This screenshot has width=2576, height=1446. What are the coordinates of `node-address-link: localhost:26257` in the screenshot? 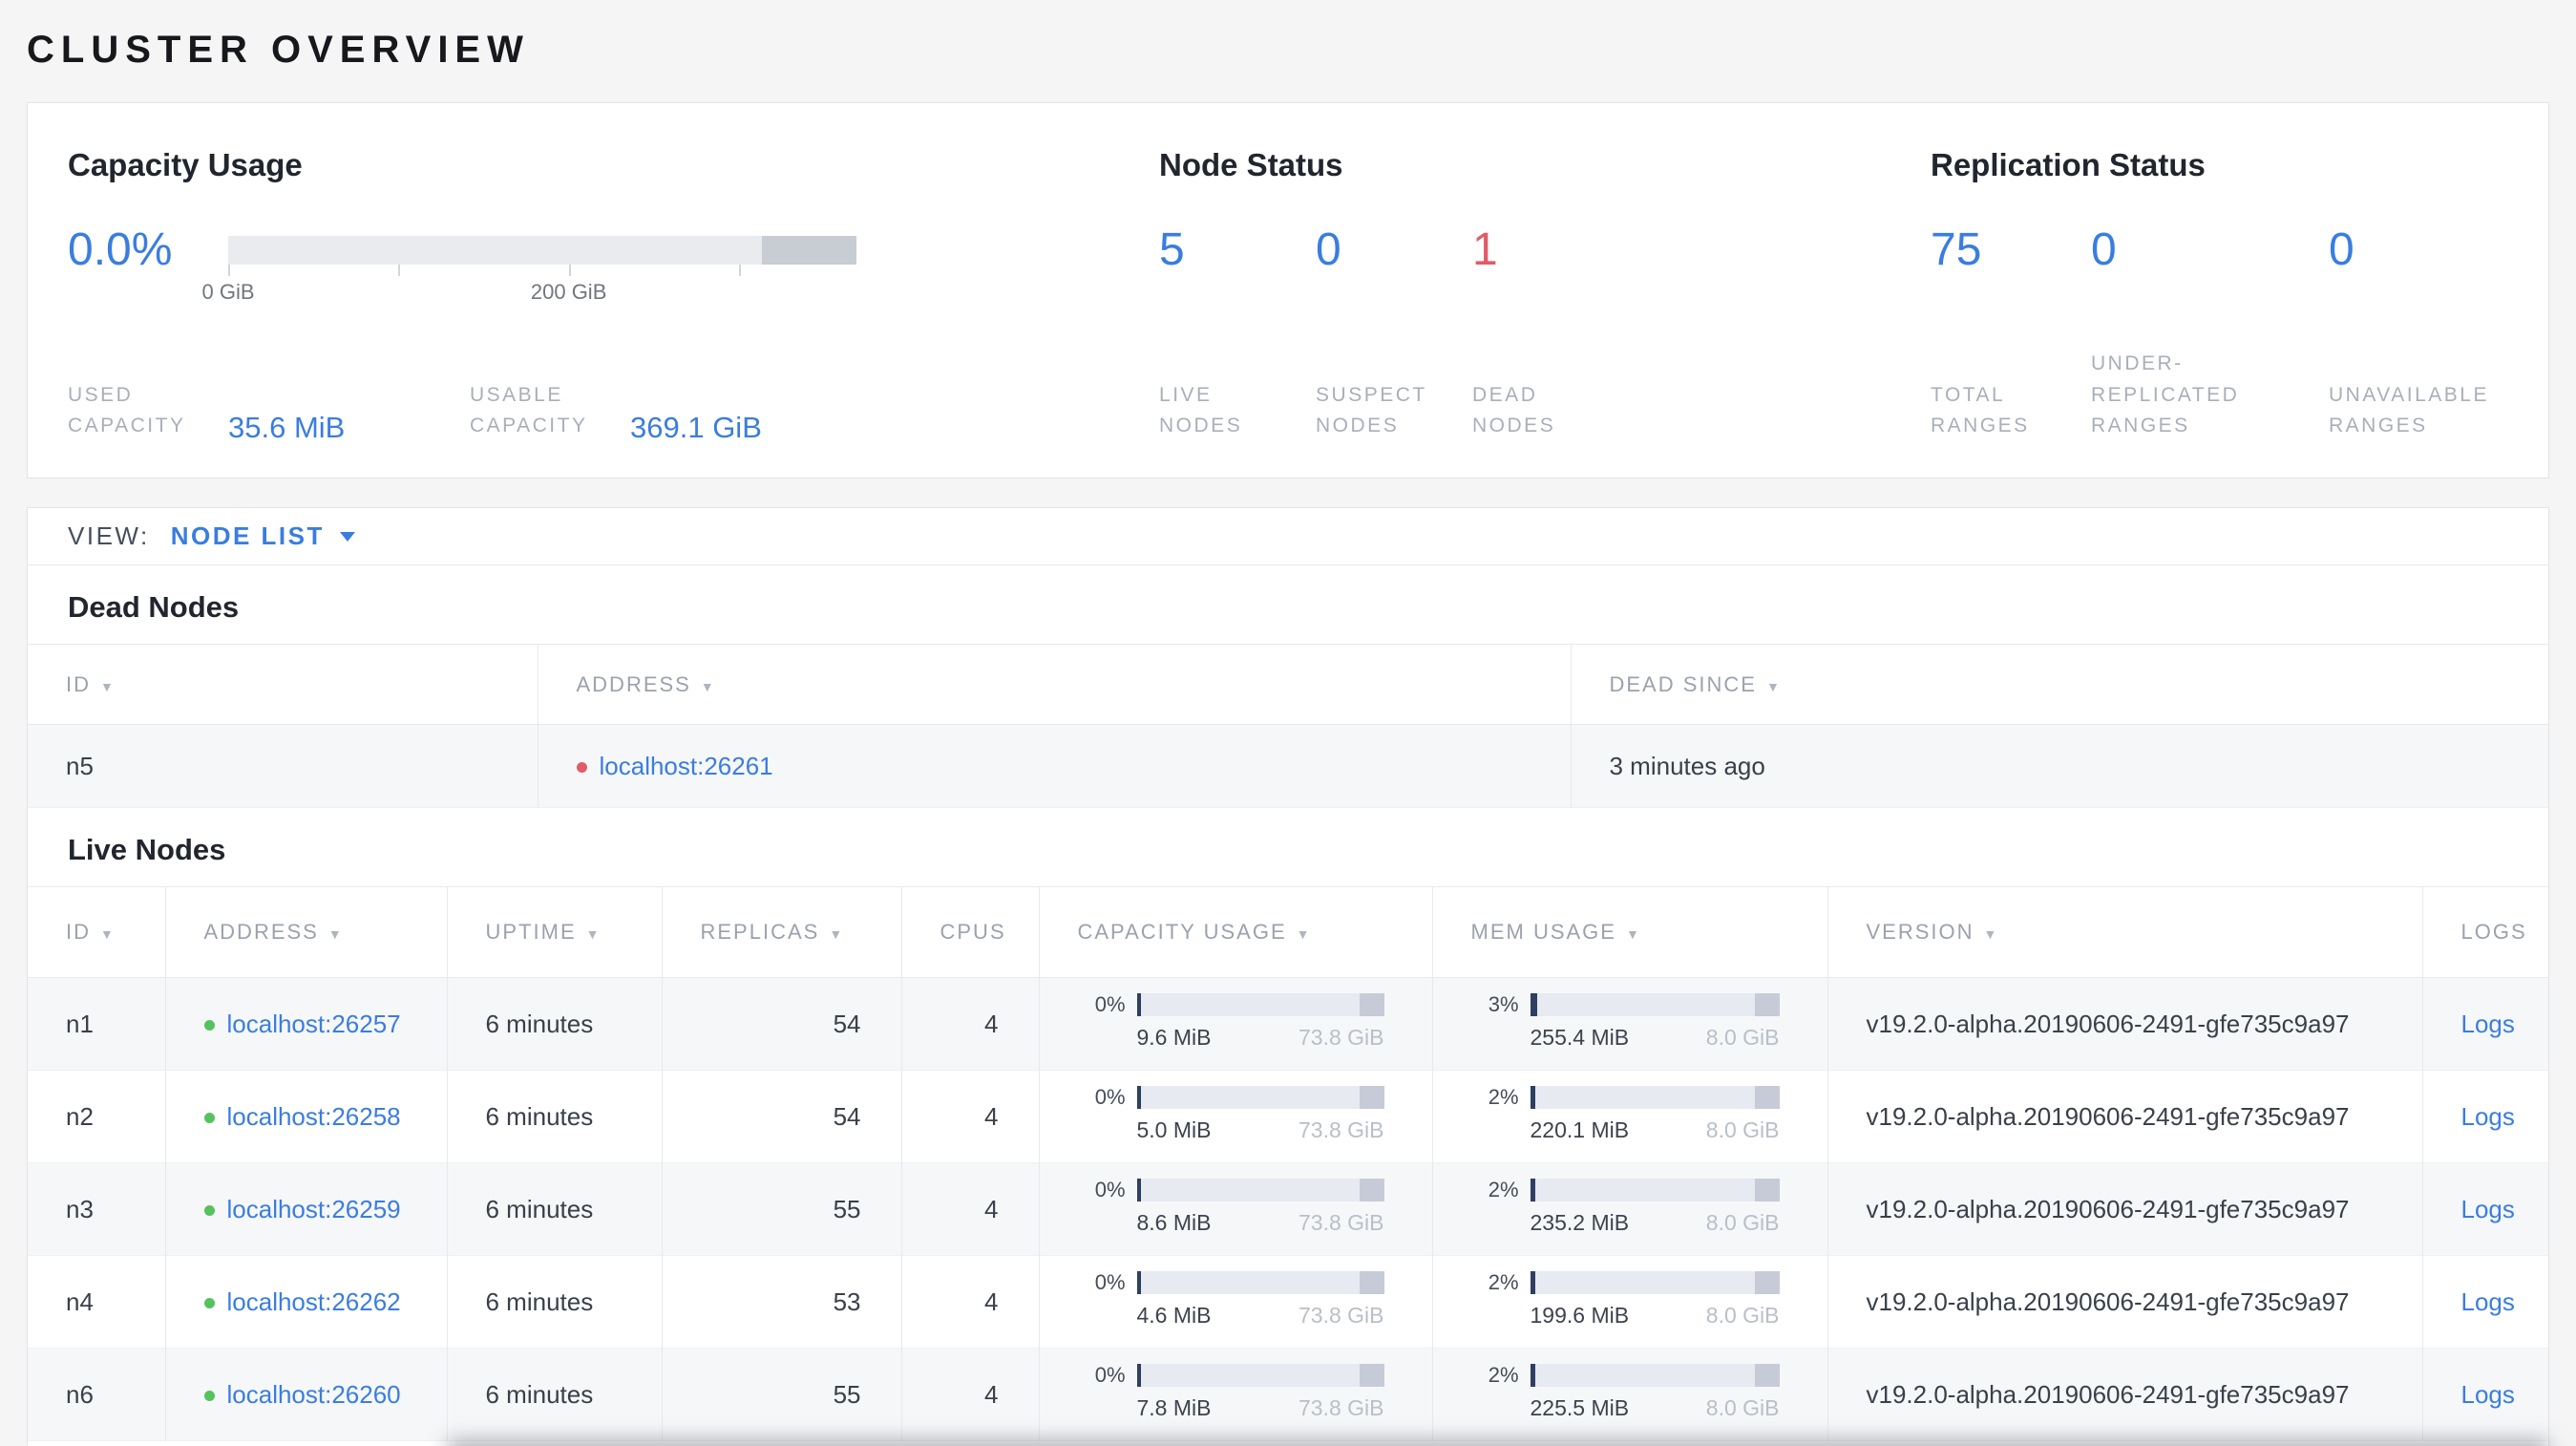 It's located at (314, 1024).